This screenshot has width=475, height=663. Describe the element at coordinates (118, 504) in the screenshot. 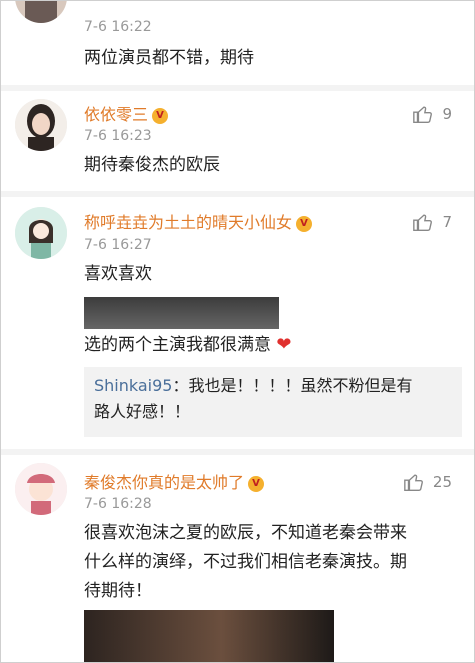

I see `comment-time: 7-6 16:28` at that location.